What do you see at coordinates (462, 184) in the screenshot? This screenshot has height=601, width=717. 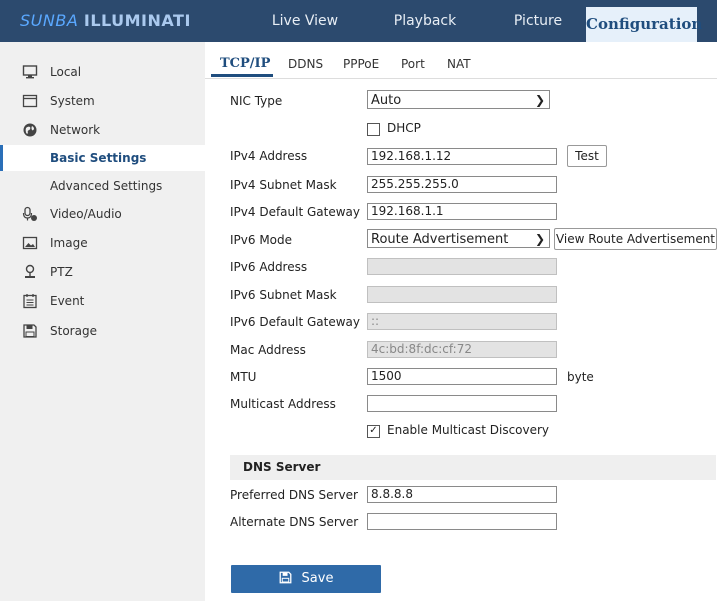 I see `ipv4-mask-input: 255.255.255.0` at bounding box center [462, 184].